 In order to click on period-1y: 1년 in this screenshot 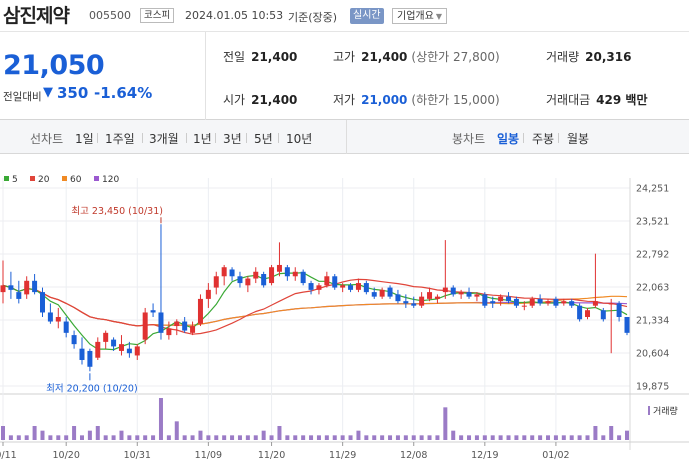, I will do `click(202, 138)`.